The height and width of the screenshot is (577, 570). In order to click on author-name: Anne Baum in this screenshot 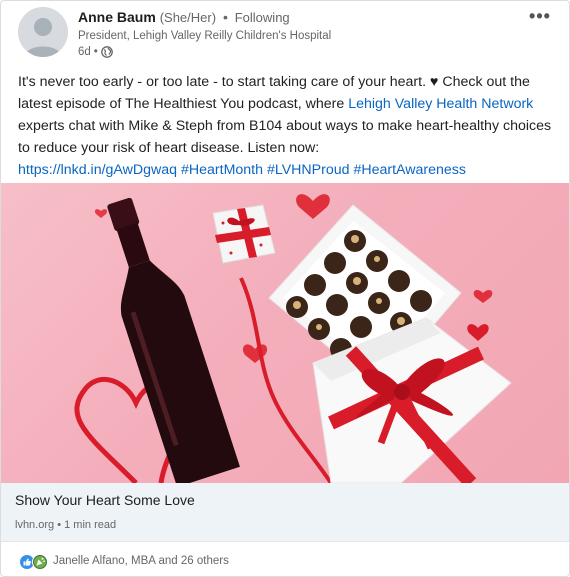, I will do `click(117, 17)`.